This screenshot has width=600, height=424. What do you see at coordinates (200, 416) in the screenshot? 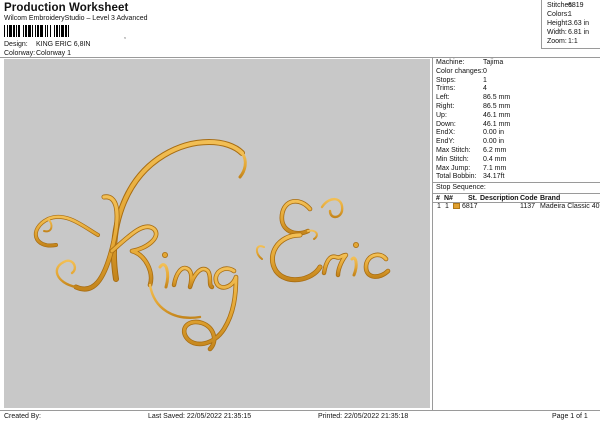
I see `footer-last-saved: Last Saved: 22/05/2022 21:35:15` at bounding box center [200, 416].